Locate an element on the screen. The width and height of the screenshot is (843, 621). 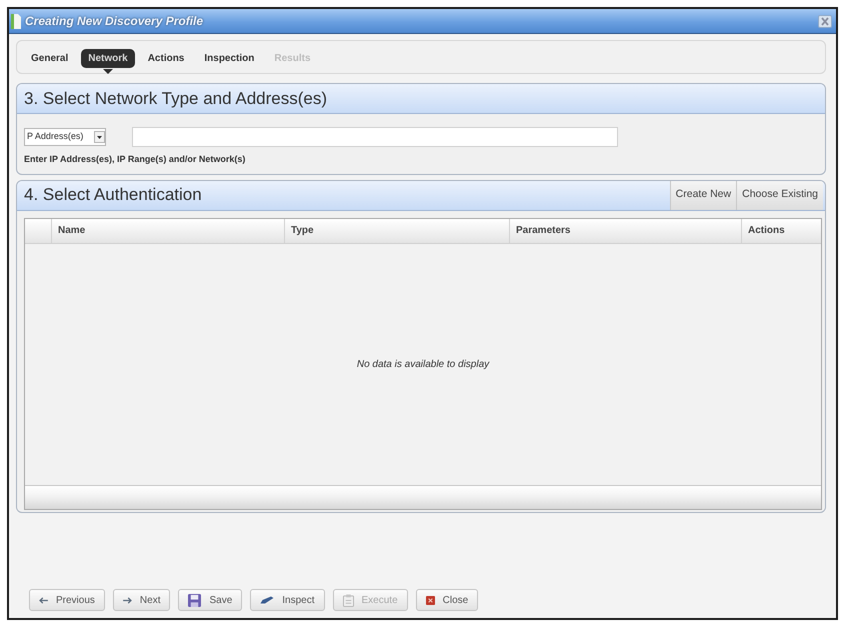
panel-title: 3. Select Network Type and Address(es) is located at coordinates (175, 99).